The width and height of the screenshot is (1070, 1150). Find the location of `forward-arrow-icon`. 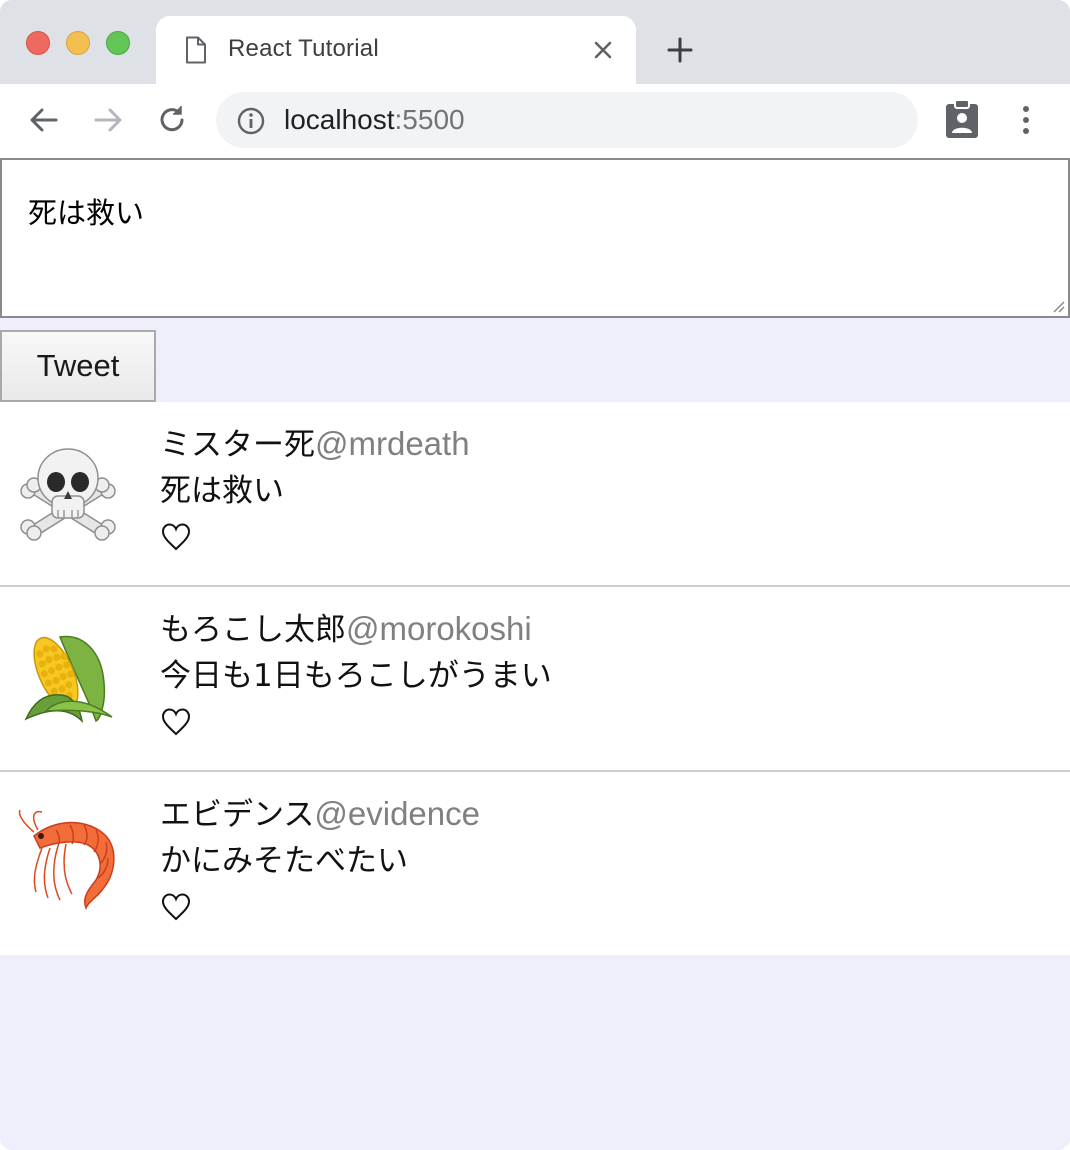

forward-arrow-icon is located at coordinates (108, 120).